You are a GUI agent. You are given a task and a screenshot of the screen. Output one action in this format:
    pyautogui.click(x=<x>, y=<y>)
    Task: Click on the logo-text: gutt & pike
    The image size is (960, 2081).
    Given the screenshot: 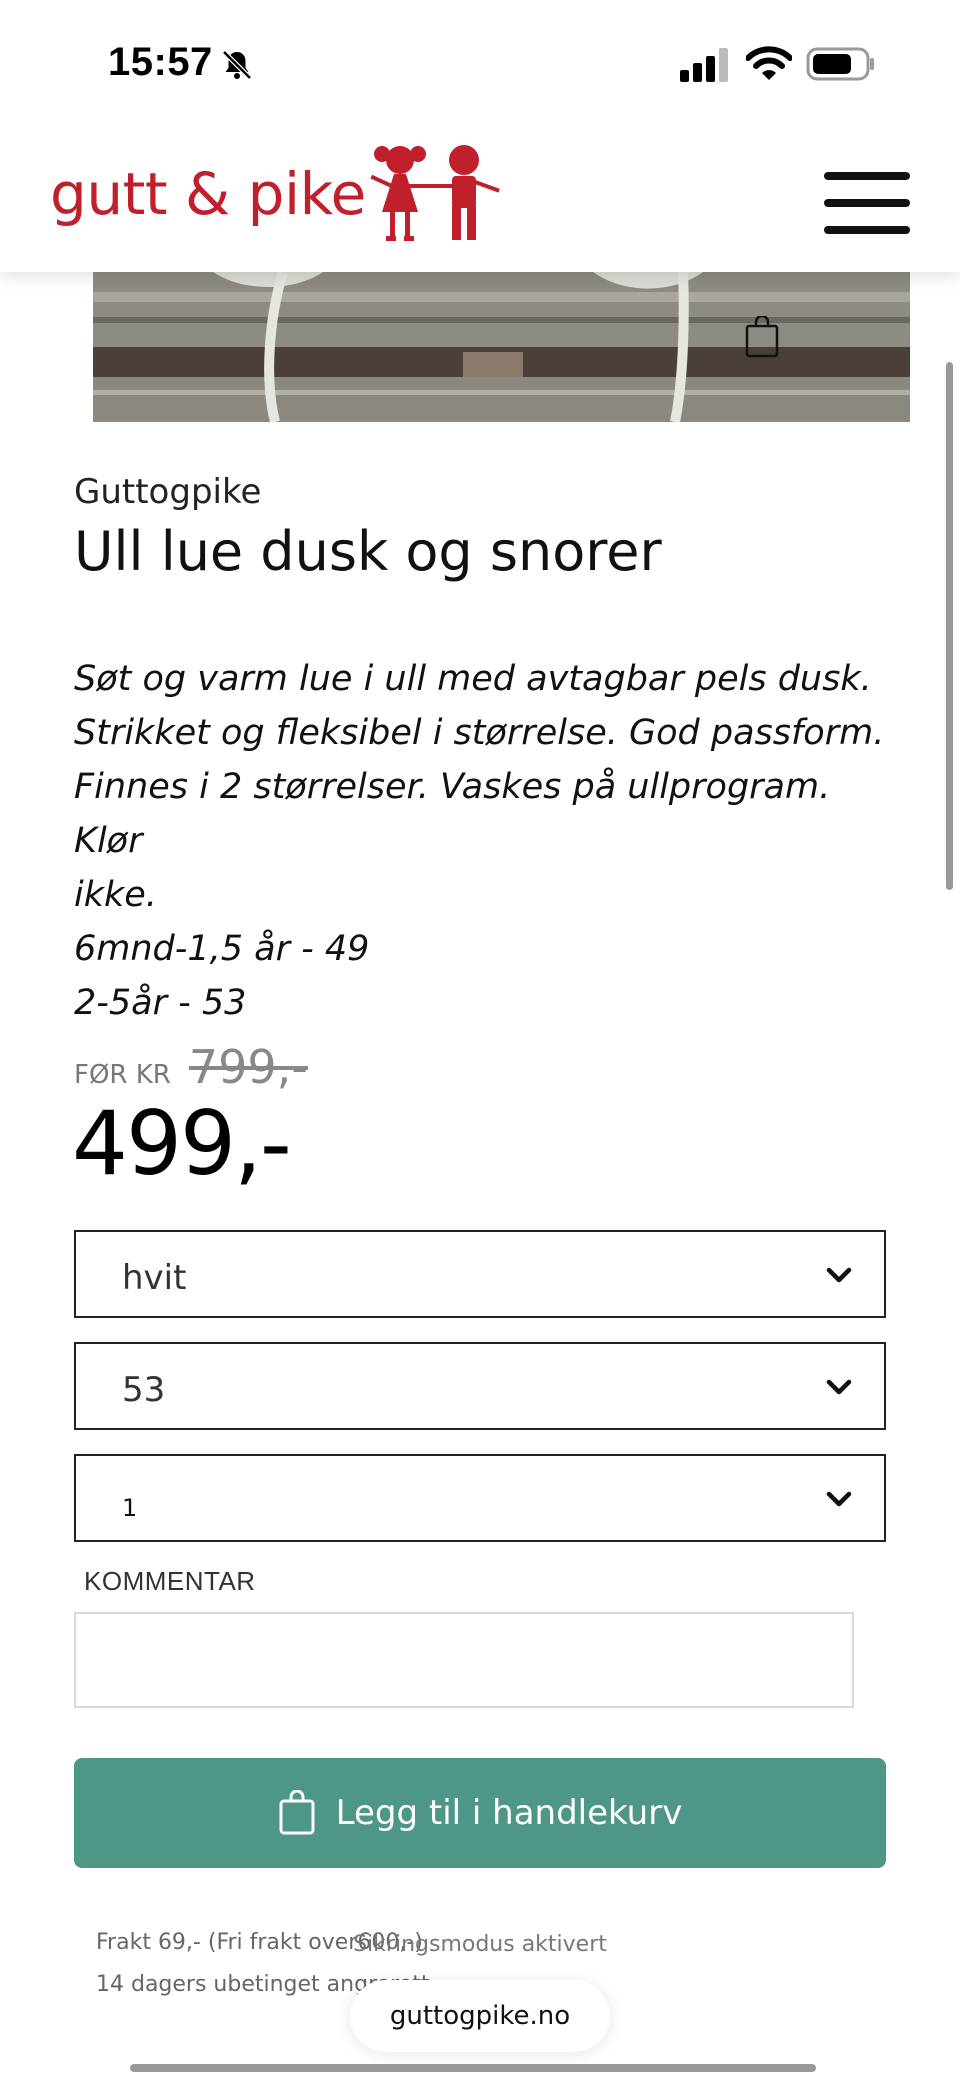 What is the action you would take?
    pyautogui.click(x=208, y=194)
    